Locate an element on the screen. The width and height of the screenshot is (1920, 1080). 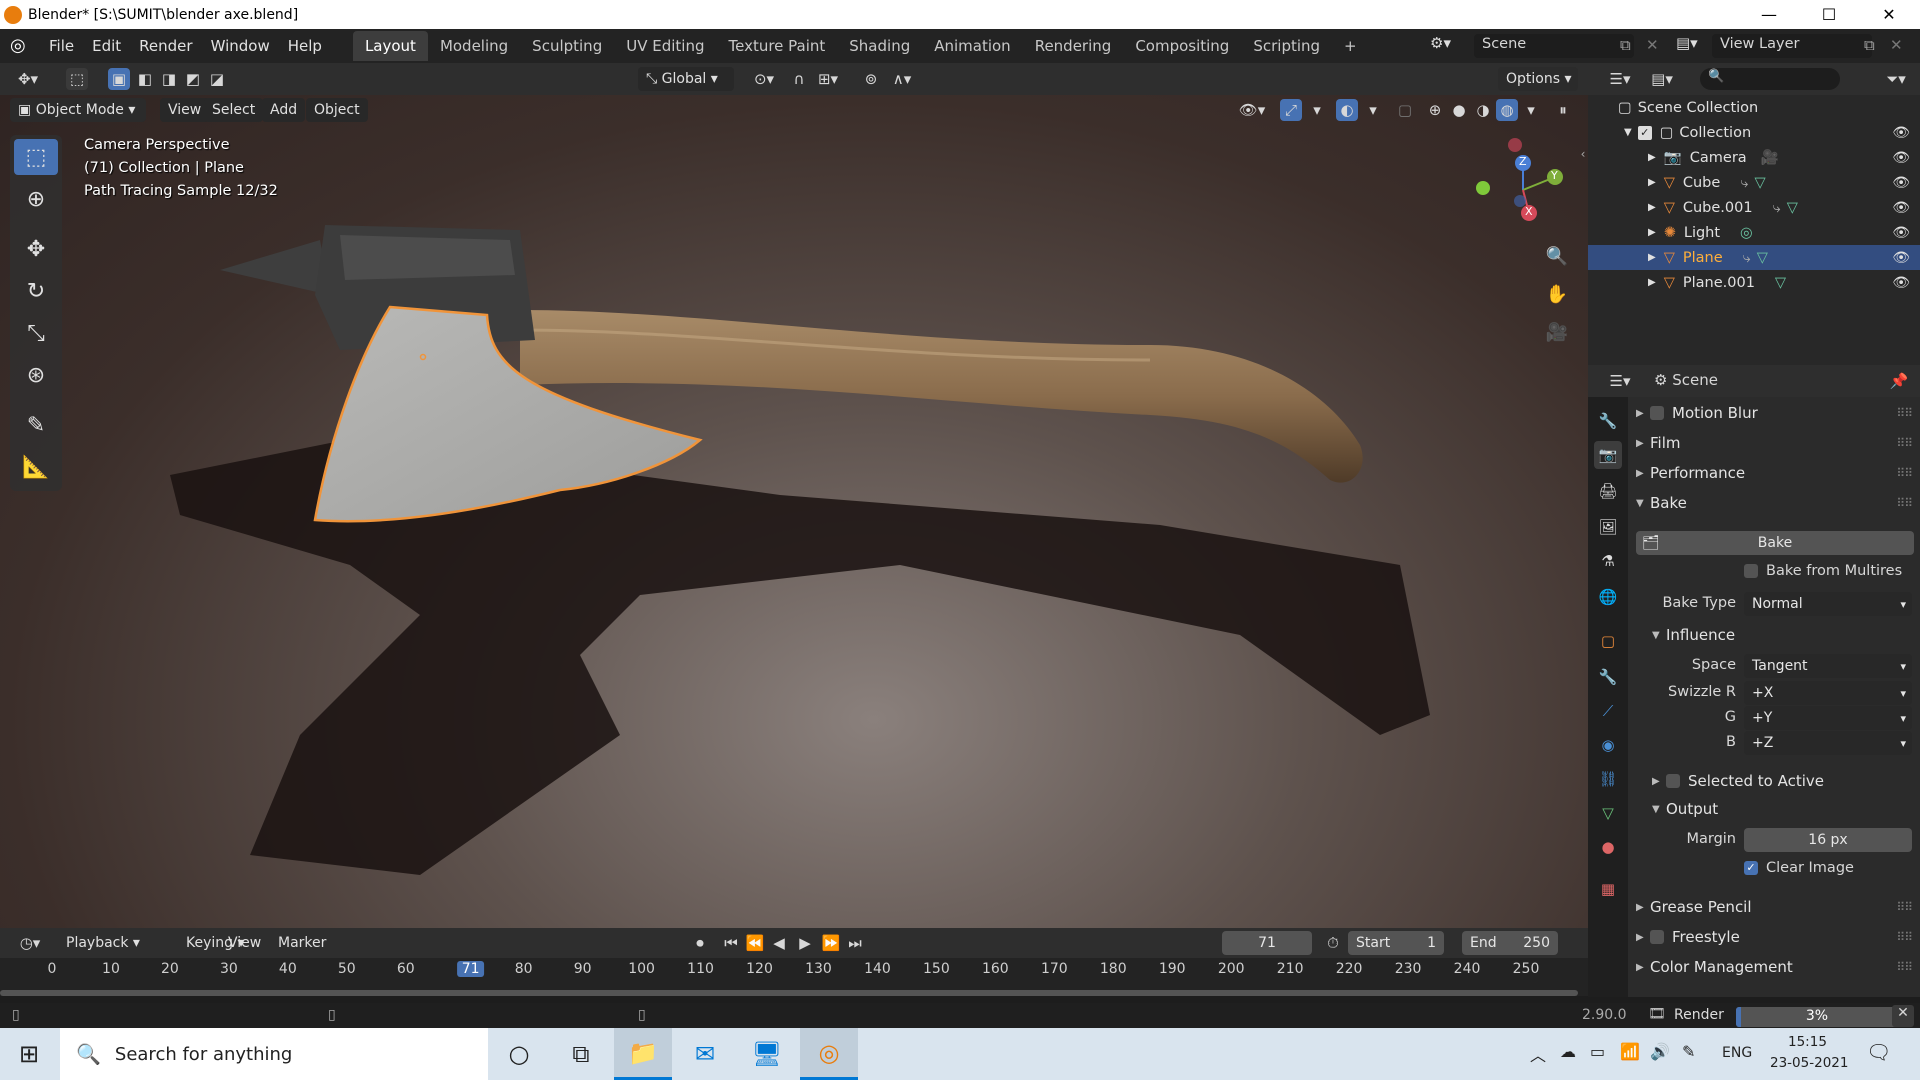
select-mode-intersect-icon: ◪ is located at coordinates (217, 79).